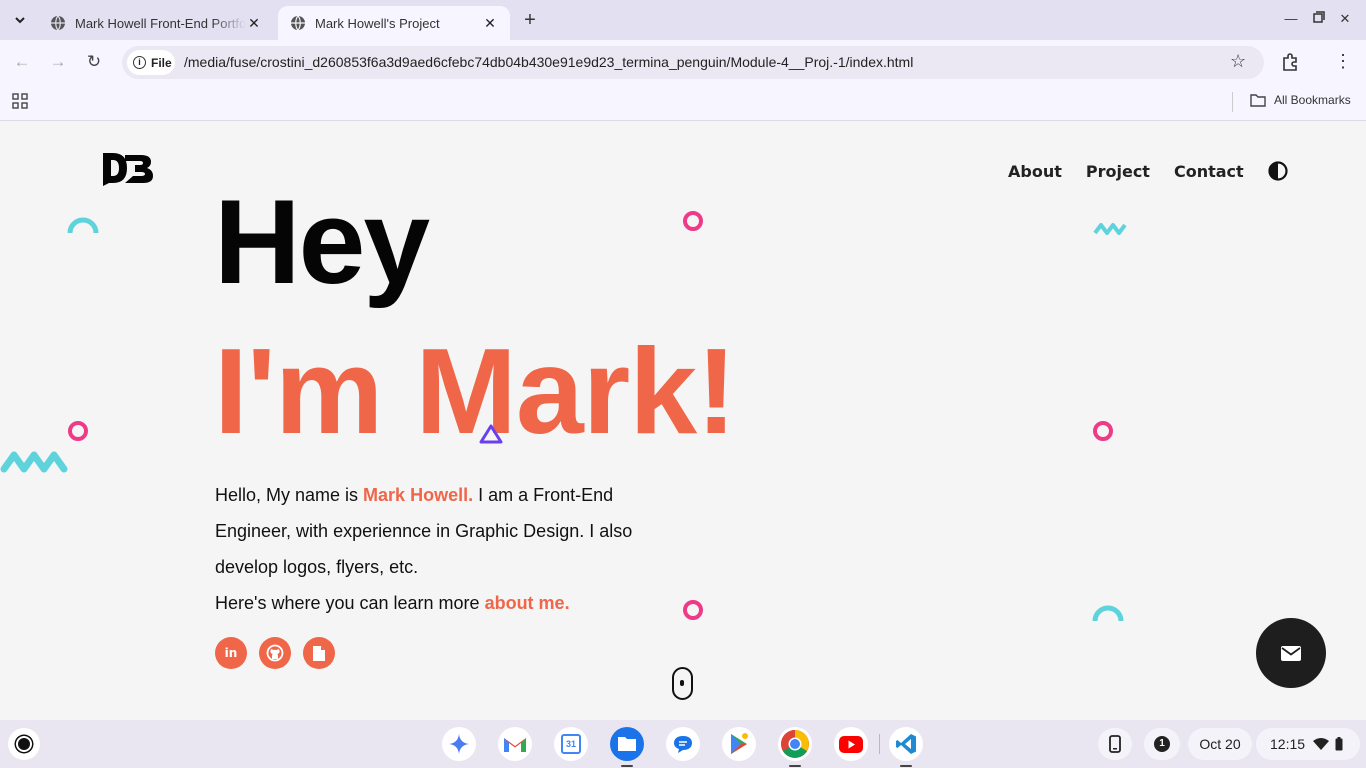 This screenshot has height=768, width=1366. What do you see at coordinates (24, 744) in the screenshot?
I see `launcher-button` at bounding box center [24, 744].